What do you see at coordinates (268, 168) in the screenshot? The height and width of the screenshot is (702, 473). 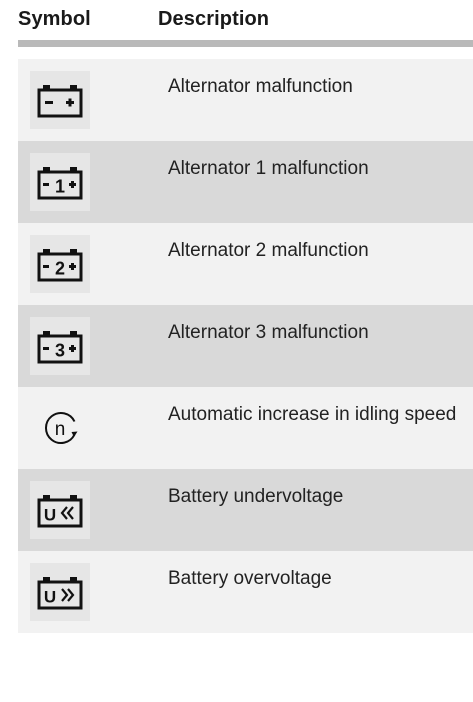 I see `row-description: Alternator 1 malfunction` at bounding box center [268, 168].